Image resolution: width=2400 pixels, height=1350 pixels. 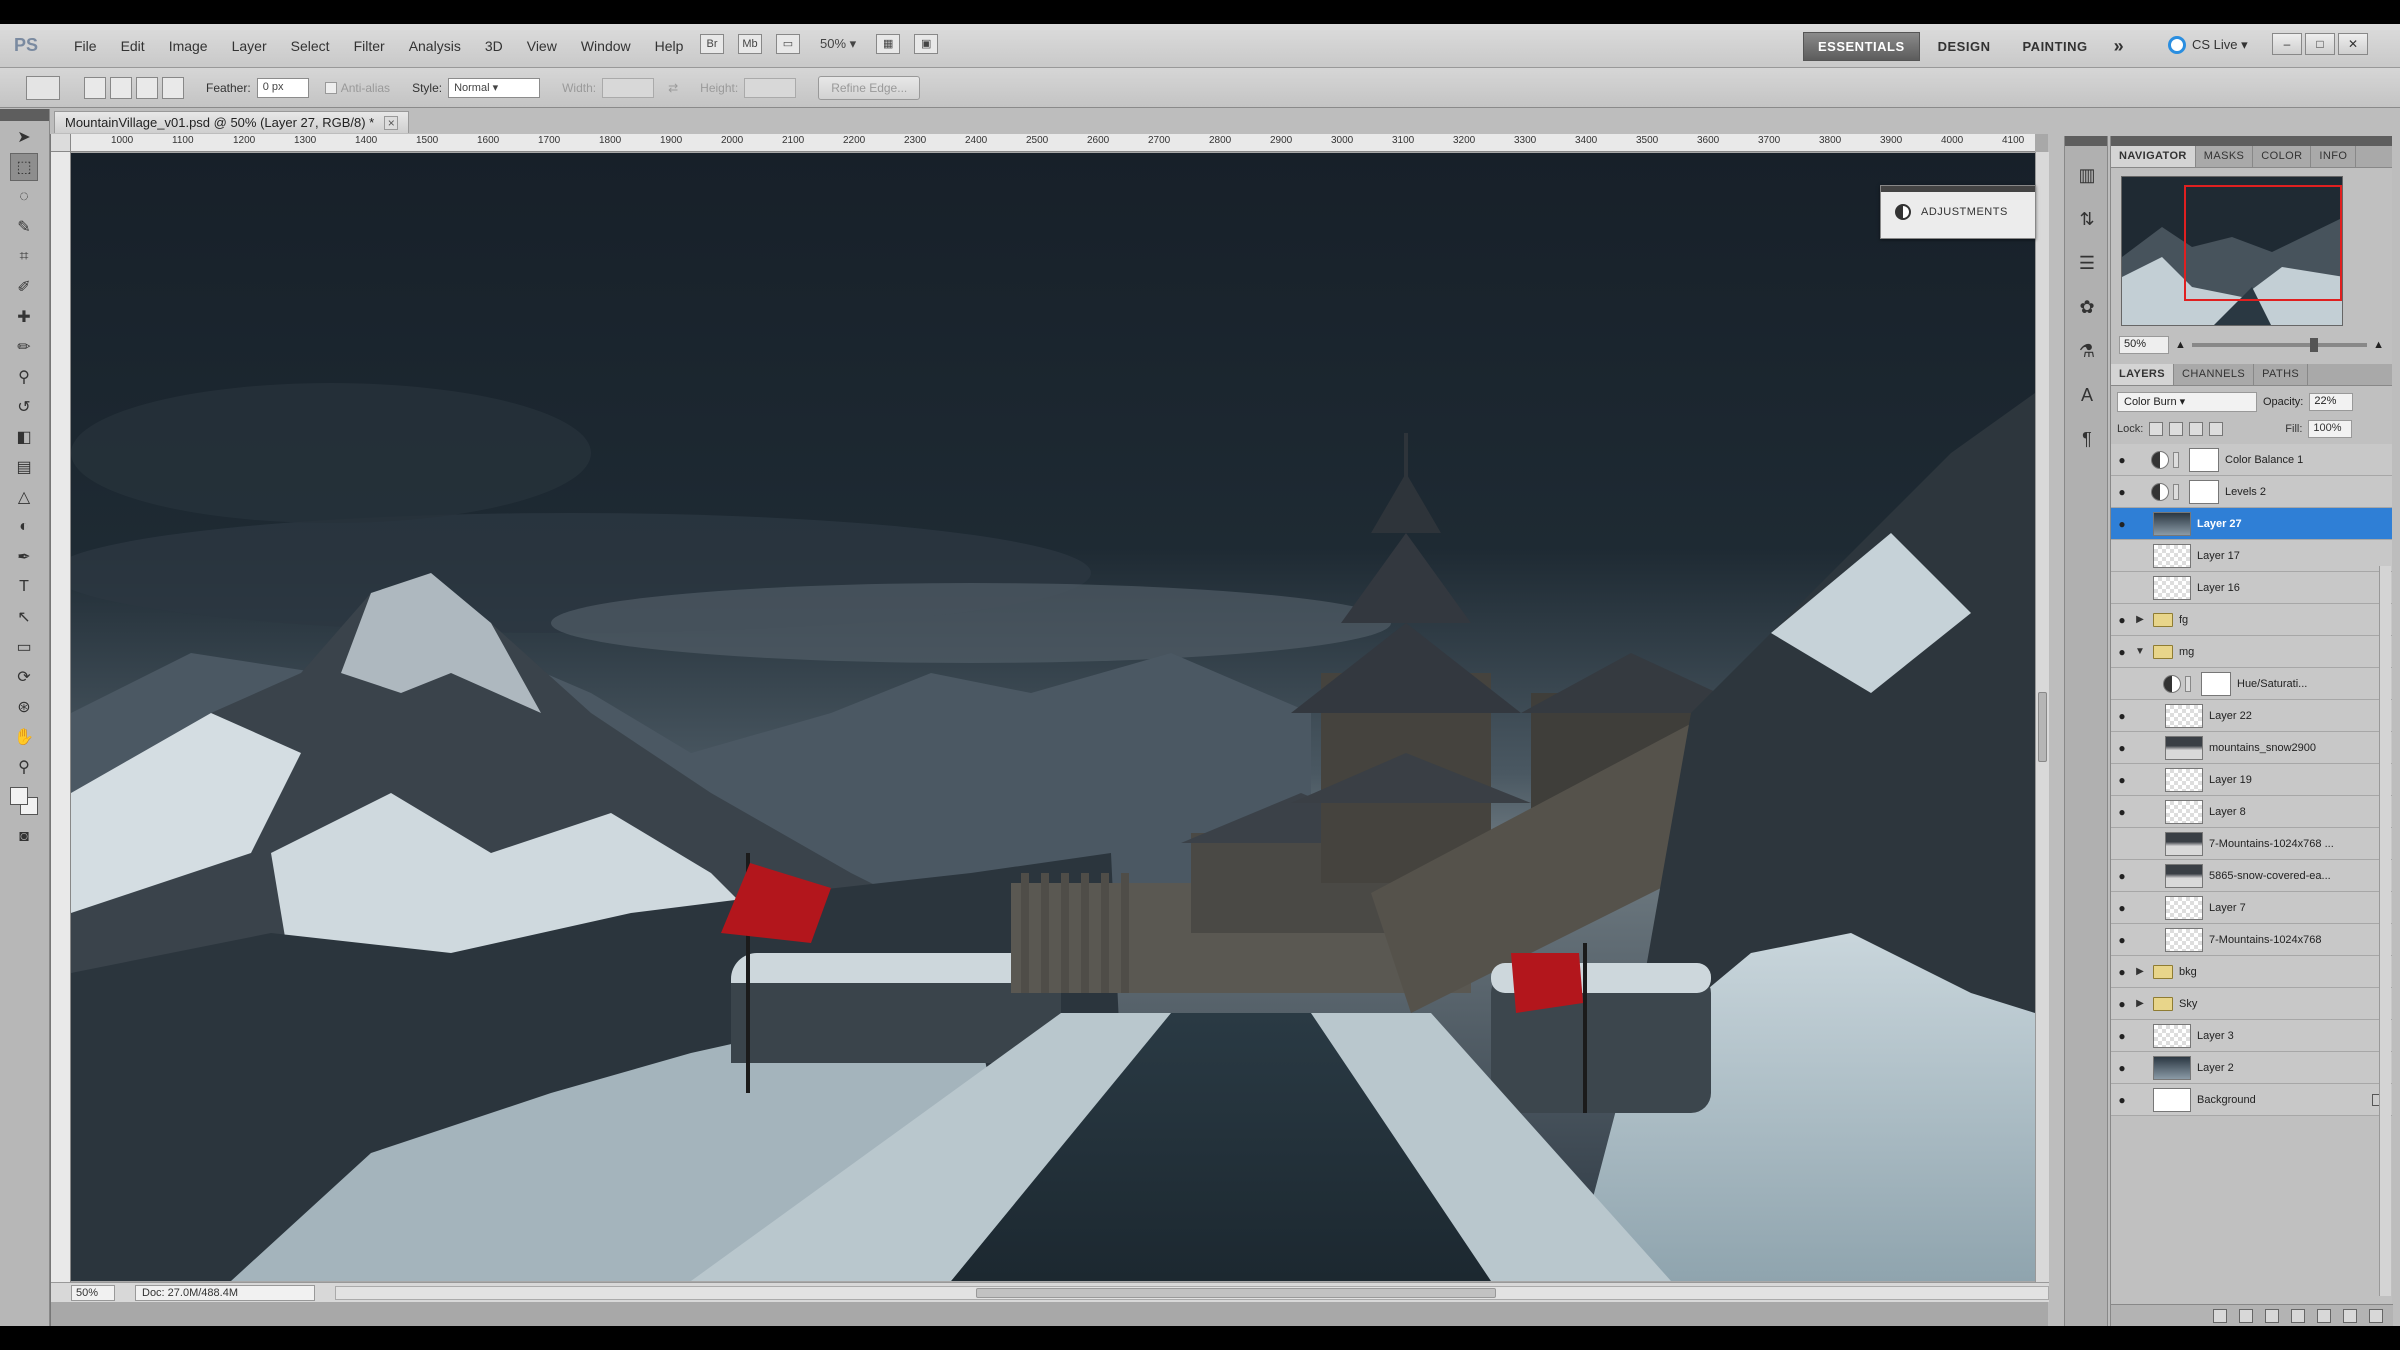 What do you see at coordinates (2251, 588) in the screenshot?
I see `layer-row: ● Layer 16` at bounding box center [2251, 588].